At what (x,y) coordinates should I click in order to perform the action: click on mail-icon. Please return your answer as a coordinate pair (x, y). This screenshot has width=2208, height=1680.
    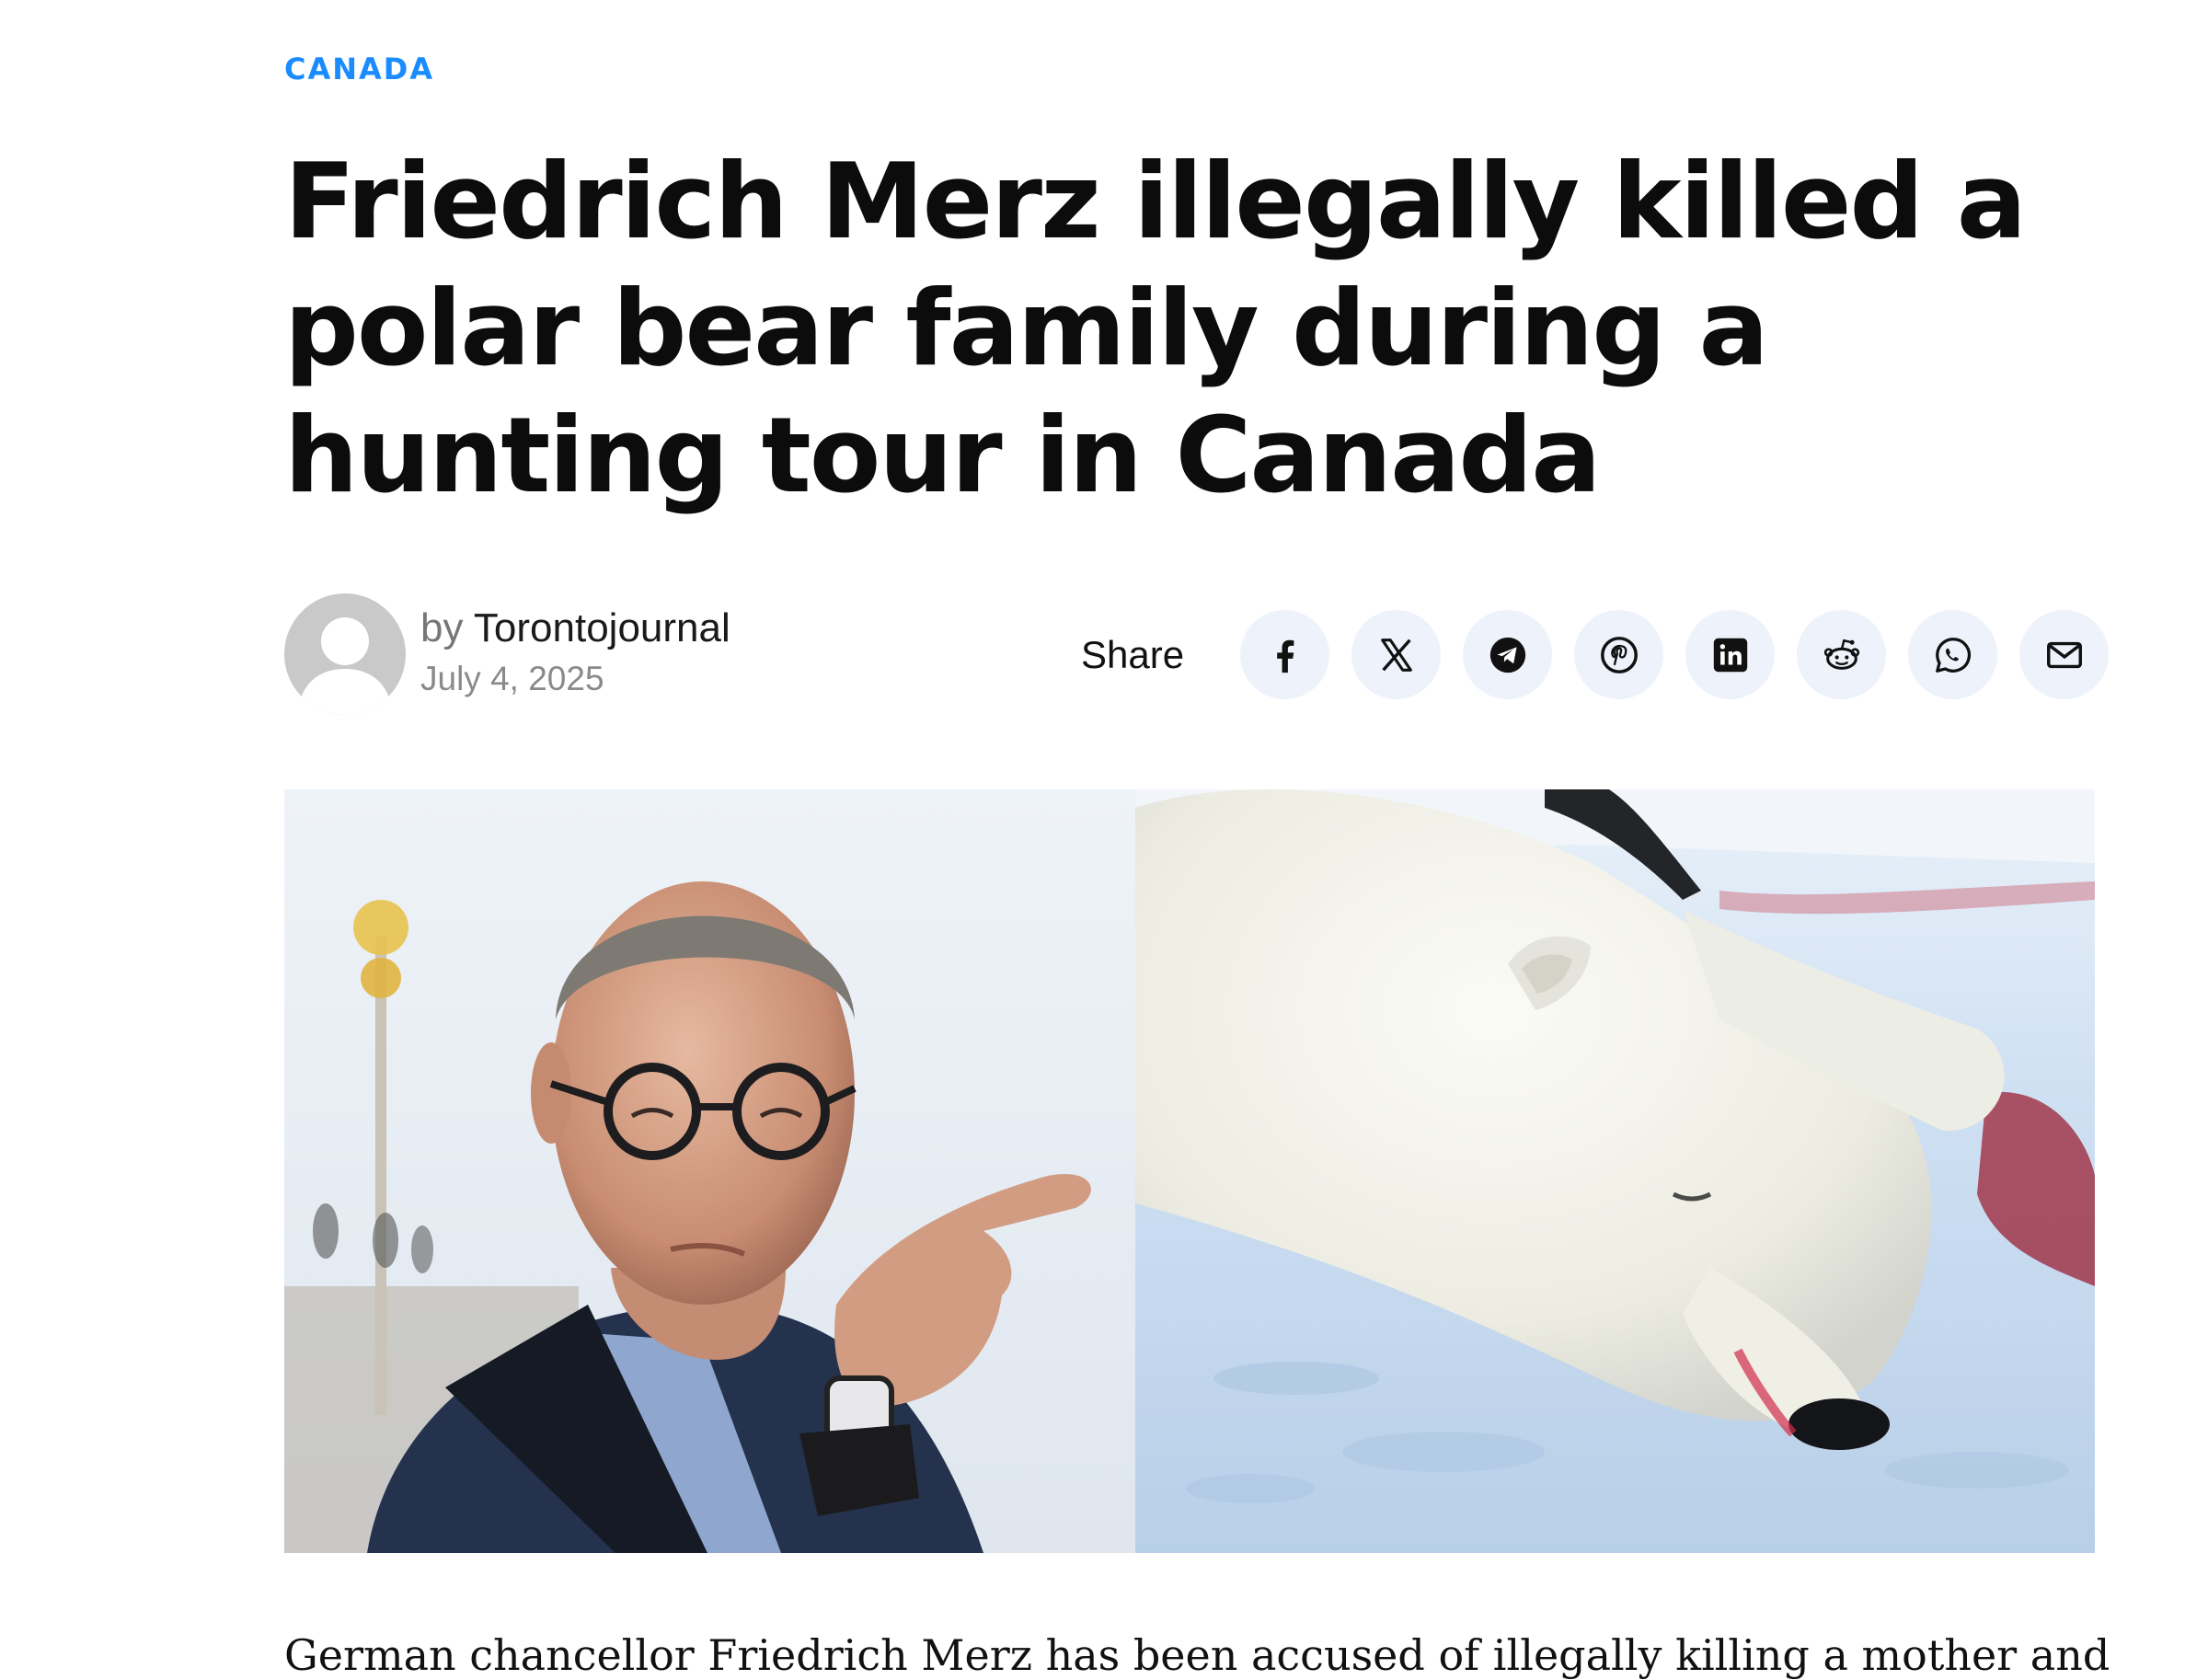
    Looking at the image, I should click on (2064, 654).